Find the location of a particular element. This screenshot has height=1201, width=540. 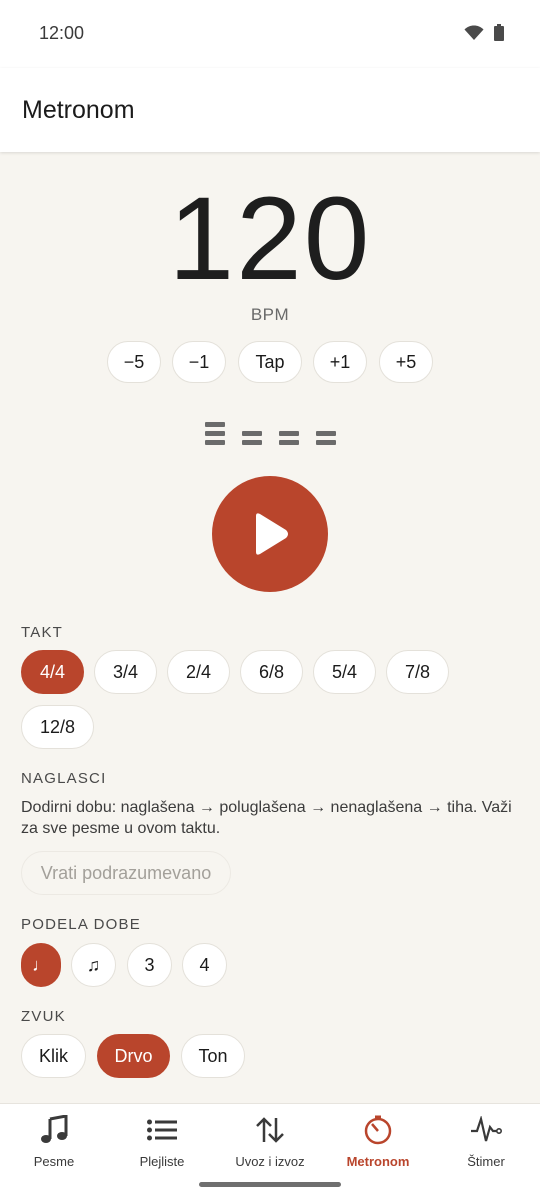

nav-label-plejliste: Plejliste is located at coordinates (162, 1161).